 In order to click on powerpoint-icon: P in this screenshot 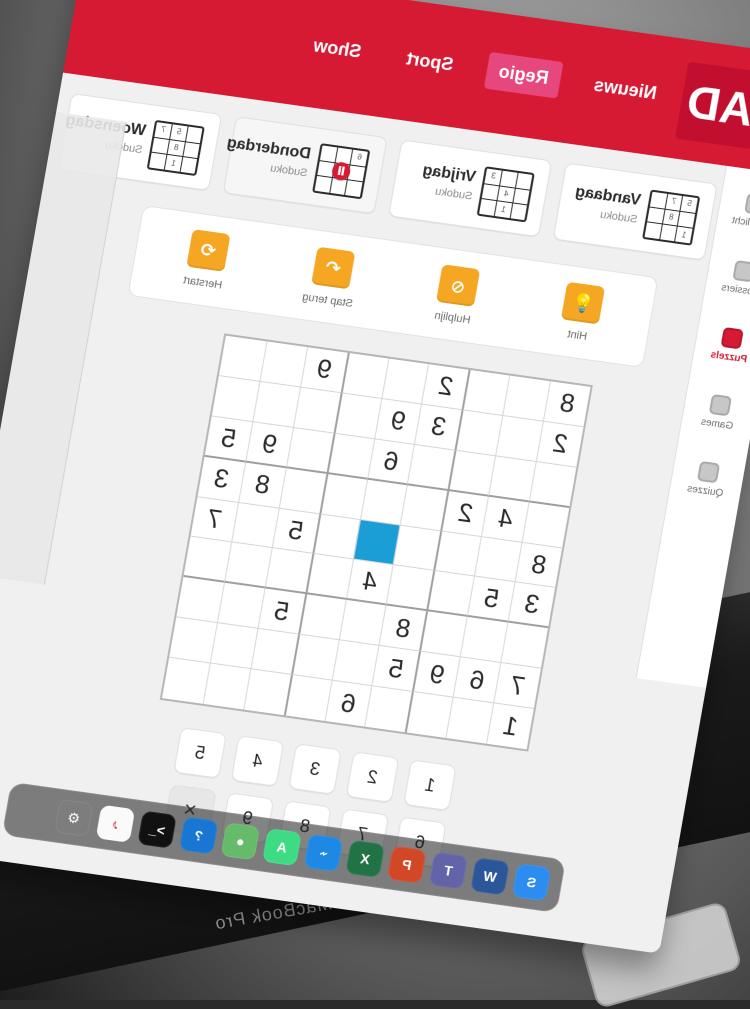, I will do `click(407, 865)`.